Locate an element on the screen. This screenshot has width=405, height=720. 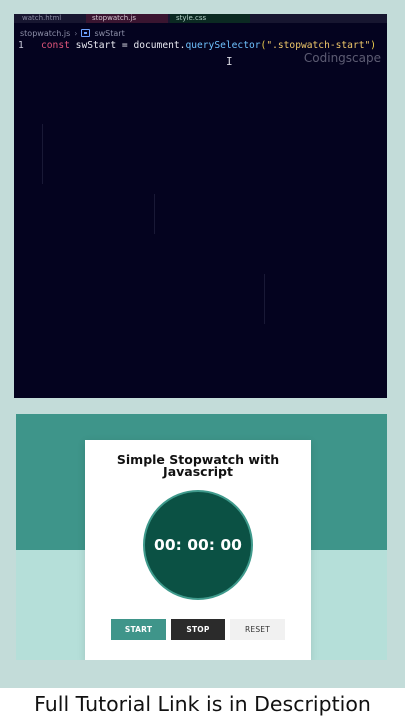
chevron-right-icon: › is located at coordinates (76, 33).